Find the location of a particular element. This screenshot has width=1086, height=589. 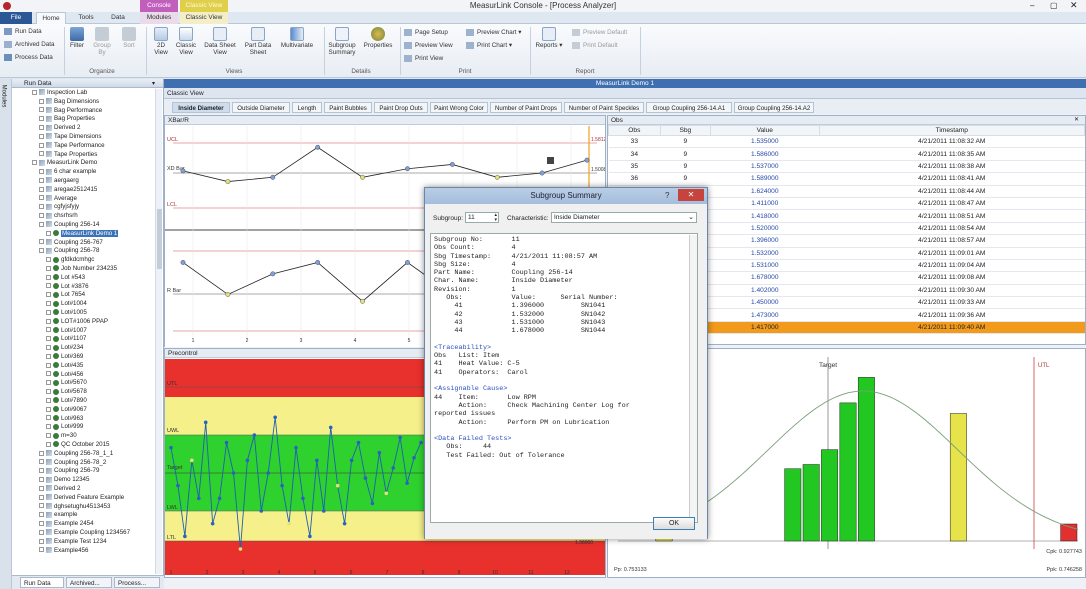

tab-characteristic: Number of Paint Speckles is located at coordinates (604, 107).